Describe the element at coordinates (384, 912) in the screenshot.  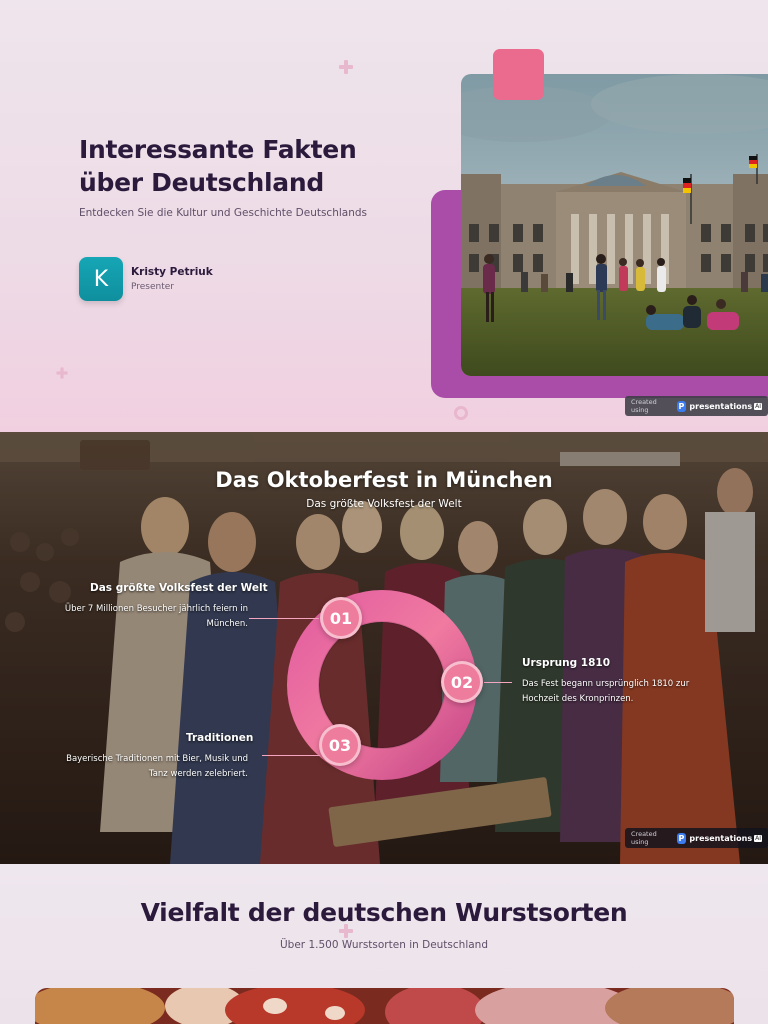
I see `wurst-title: Vielfalt der deutschen Wurstsorten` at that location.